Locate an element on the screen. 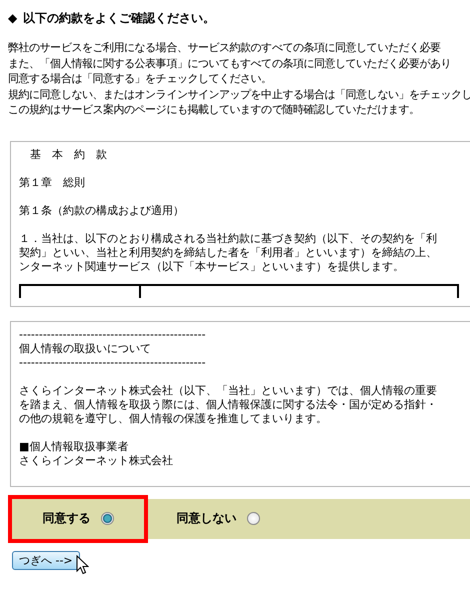 The image size is (470, 604). document-line: 基 本 約 款 is located at coordinates (68, 155).